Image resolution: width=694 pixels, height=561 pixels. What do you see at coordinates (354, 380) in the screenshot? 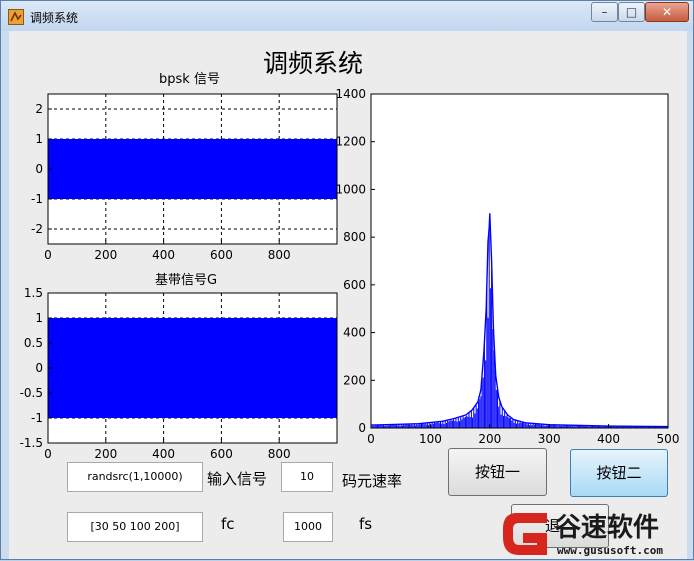
I see `y-tick-label: 200` at bounding box center [354, 380].